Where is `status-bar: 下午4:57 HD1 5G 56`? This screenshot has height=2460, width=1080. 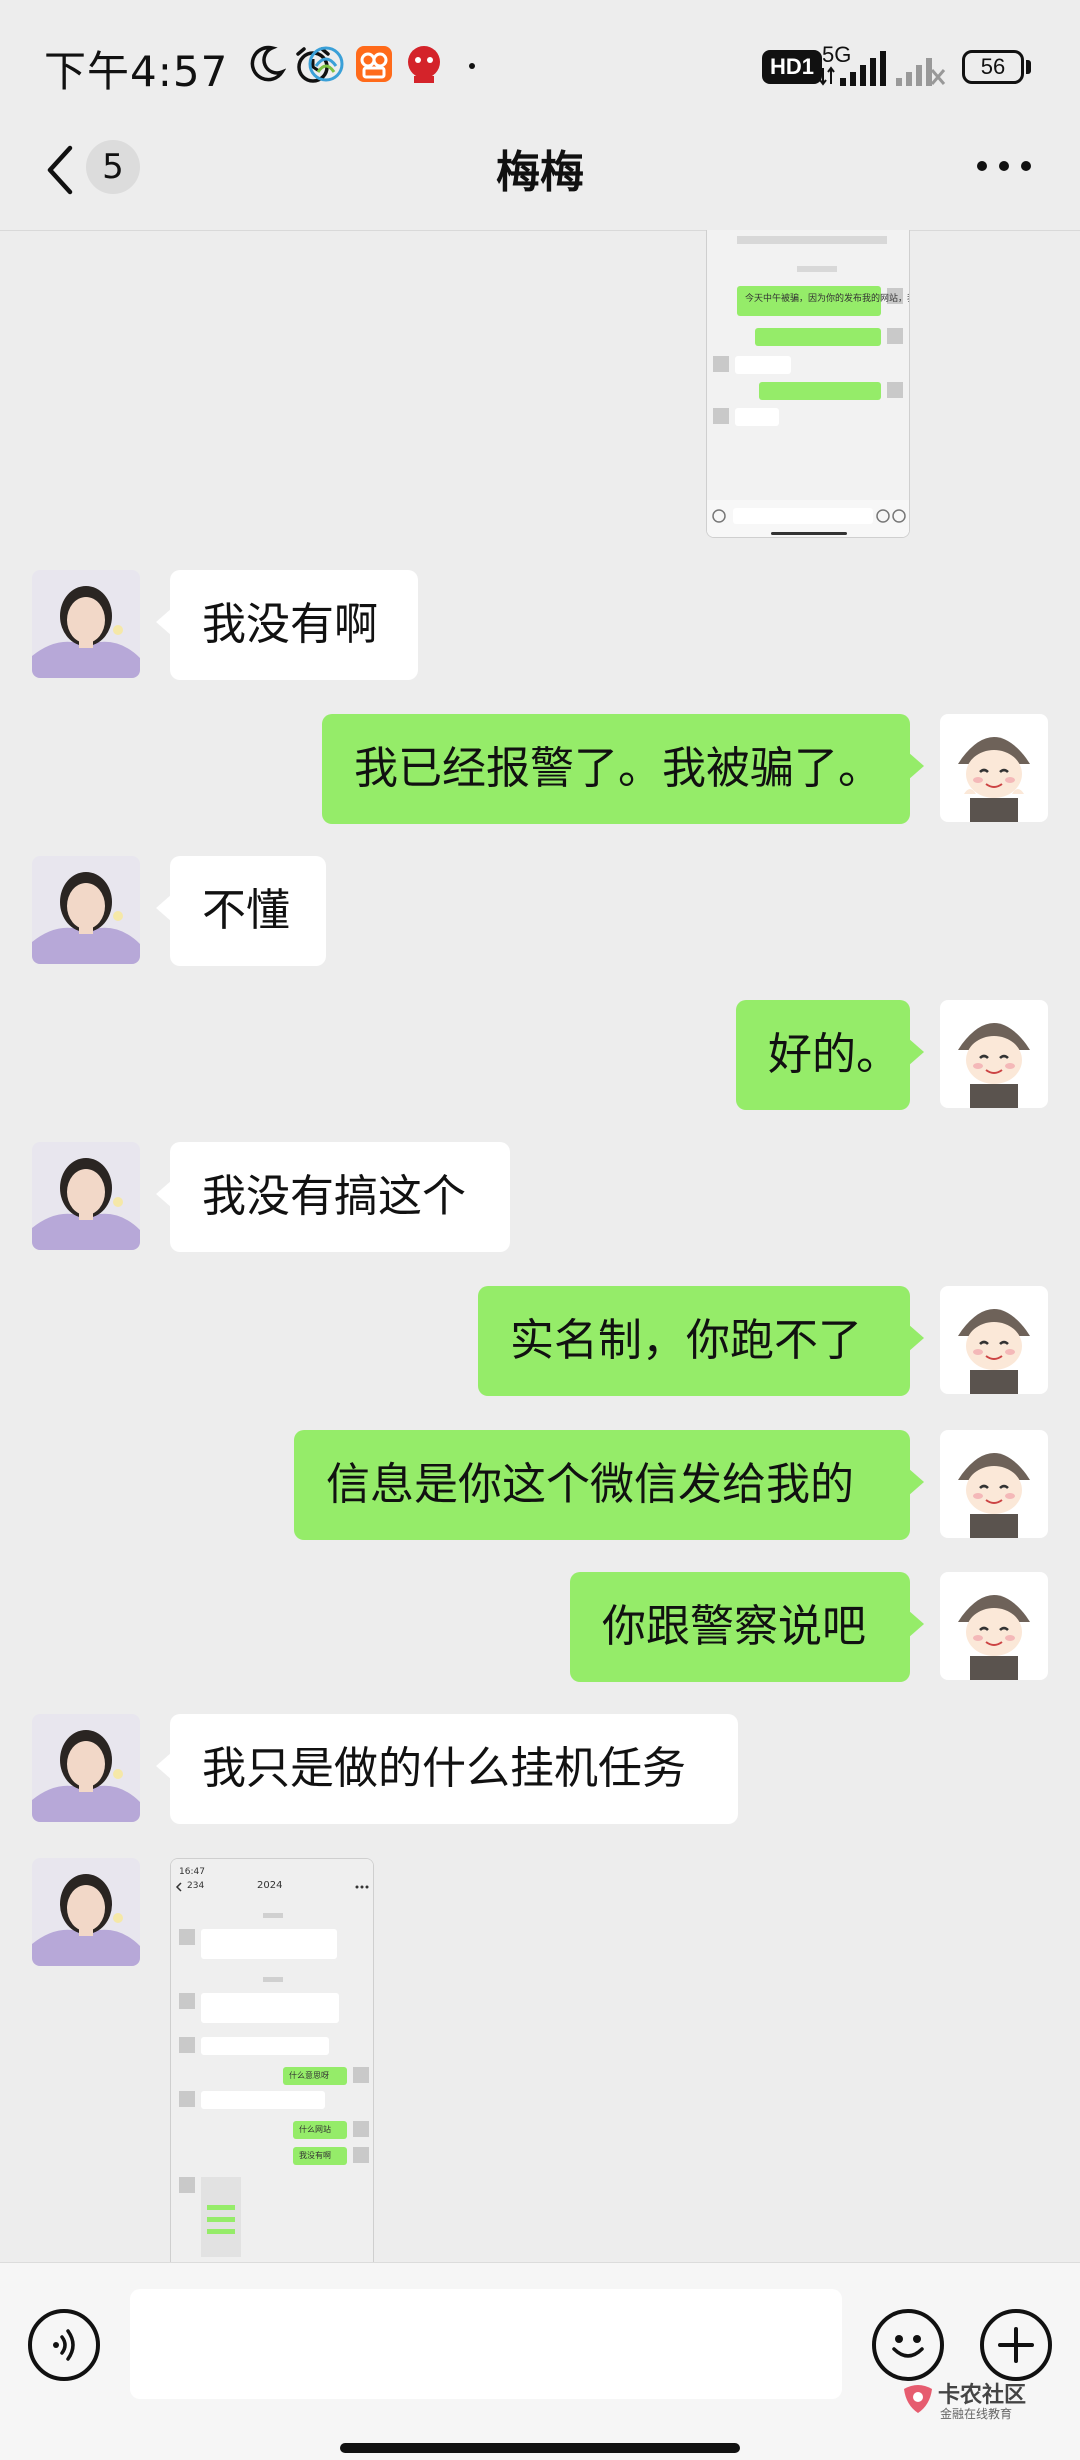
status-bar: 下午4:57 HD1 5G 56 is located at coordinates (540, 65).